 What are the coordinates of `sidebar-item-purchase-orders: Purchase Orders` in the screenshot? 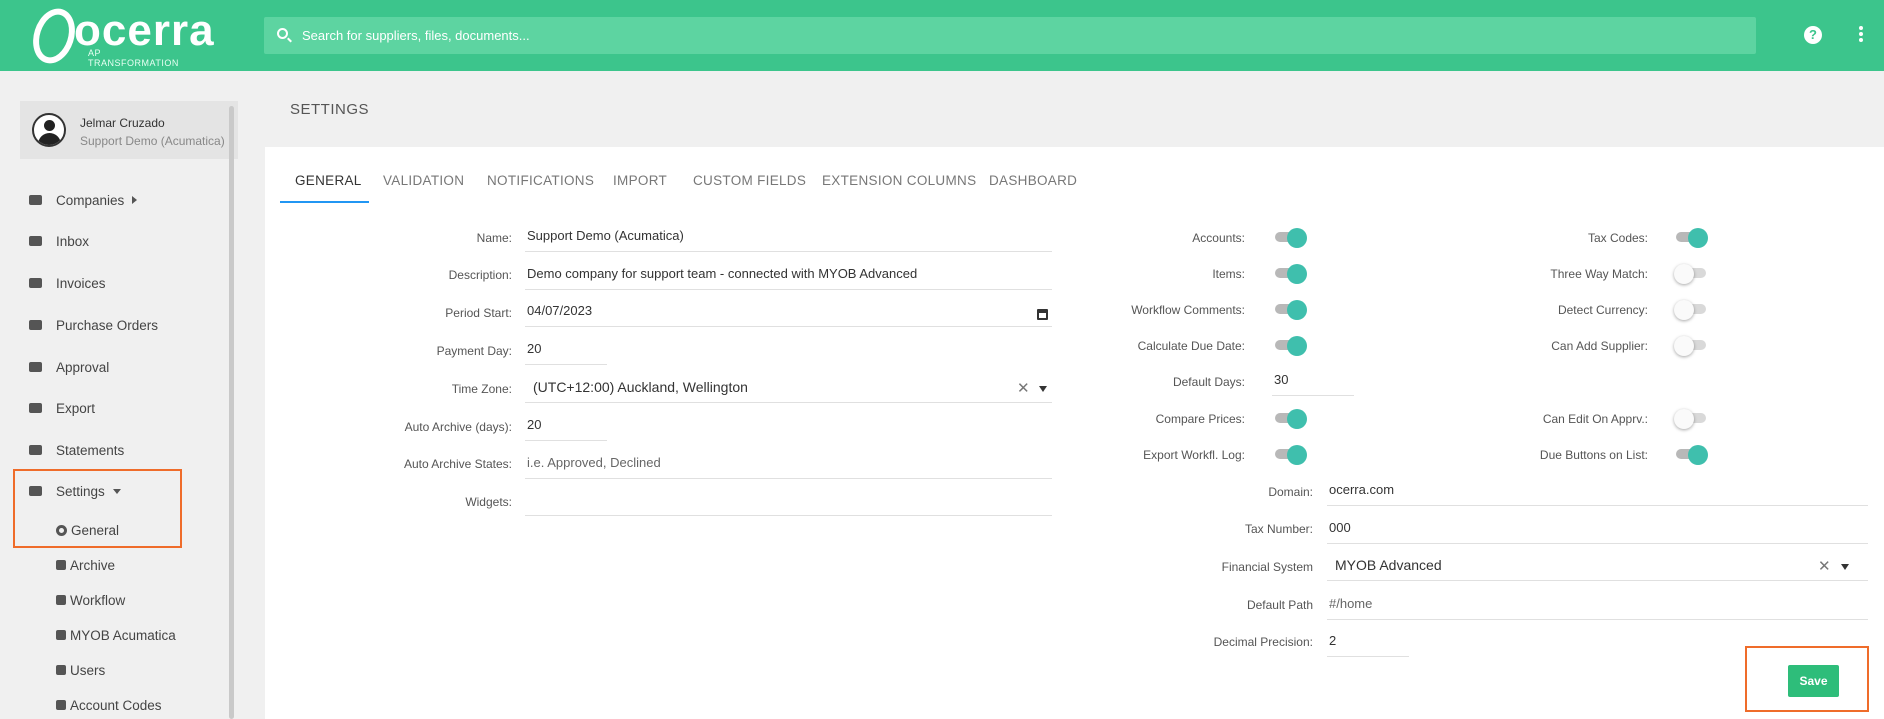 It's located at (93, 325).